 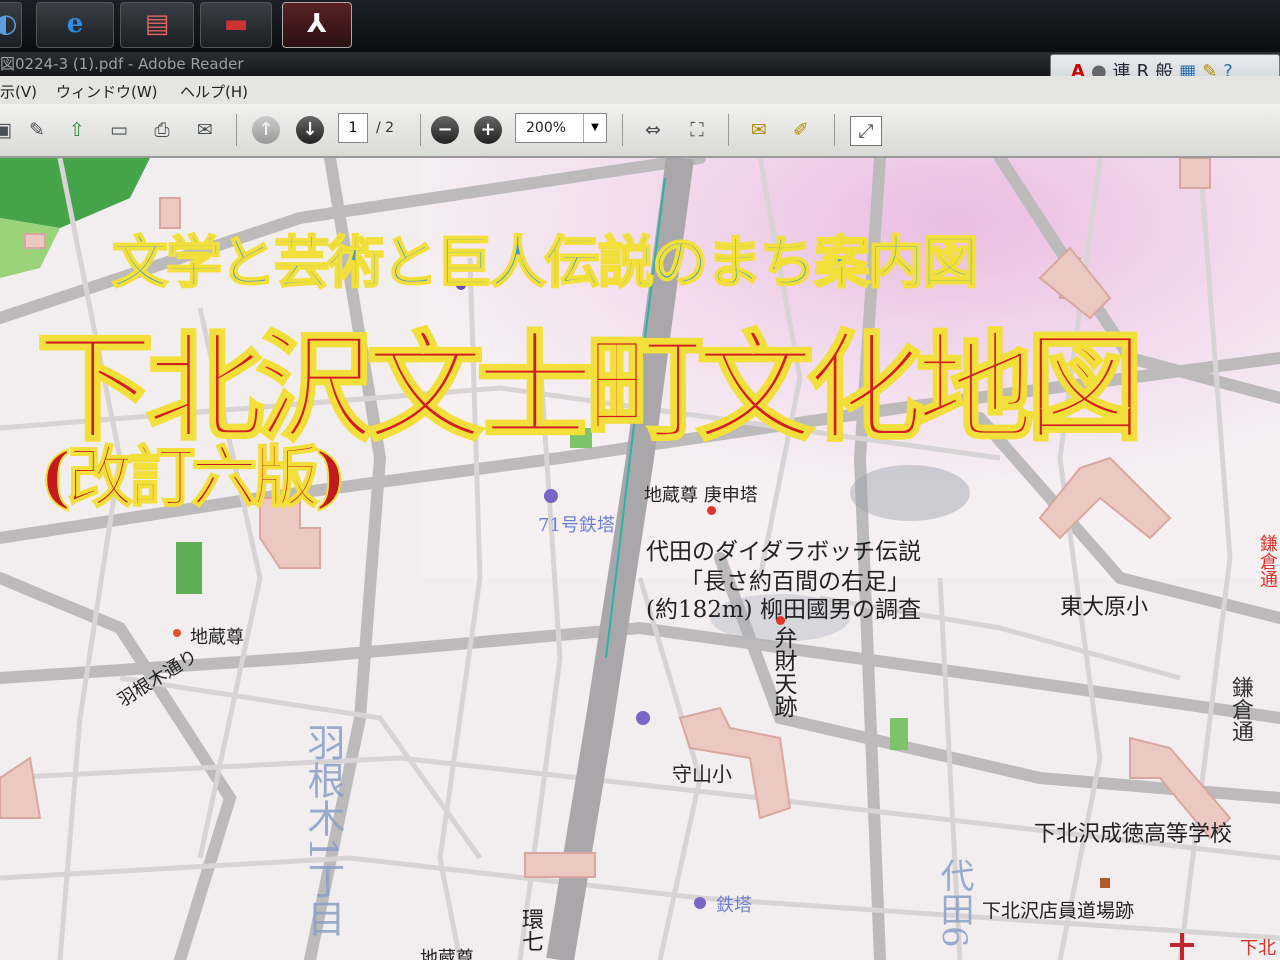 What do you see at coordinates (214, 91) in the screenshot?
I see `menu-help: ヘルプ(H)` at bounding box center [214, 91].